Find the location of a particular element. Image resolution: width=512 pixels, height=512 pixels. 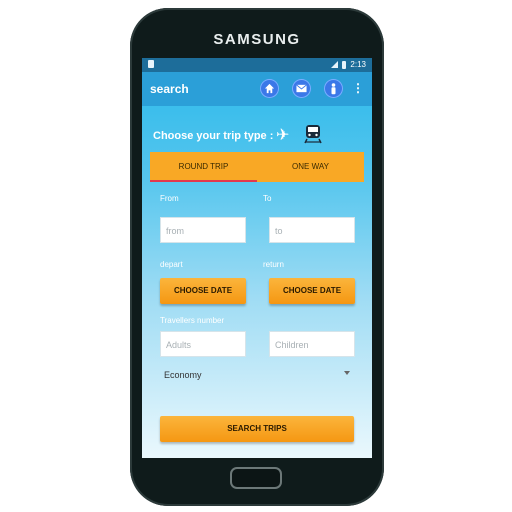

to-input: to is located at coordinates (312, 230).